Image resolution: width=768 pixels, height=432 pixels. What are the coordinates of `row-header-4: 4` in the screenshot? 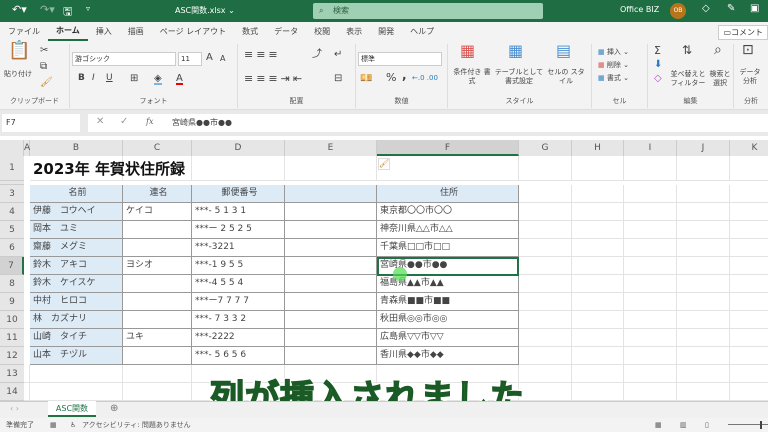 It's located at (12, 212).